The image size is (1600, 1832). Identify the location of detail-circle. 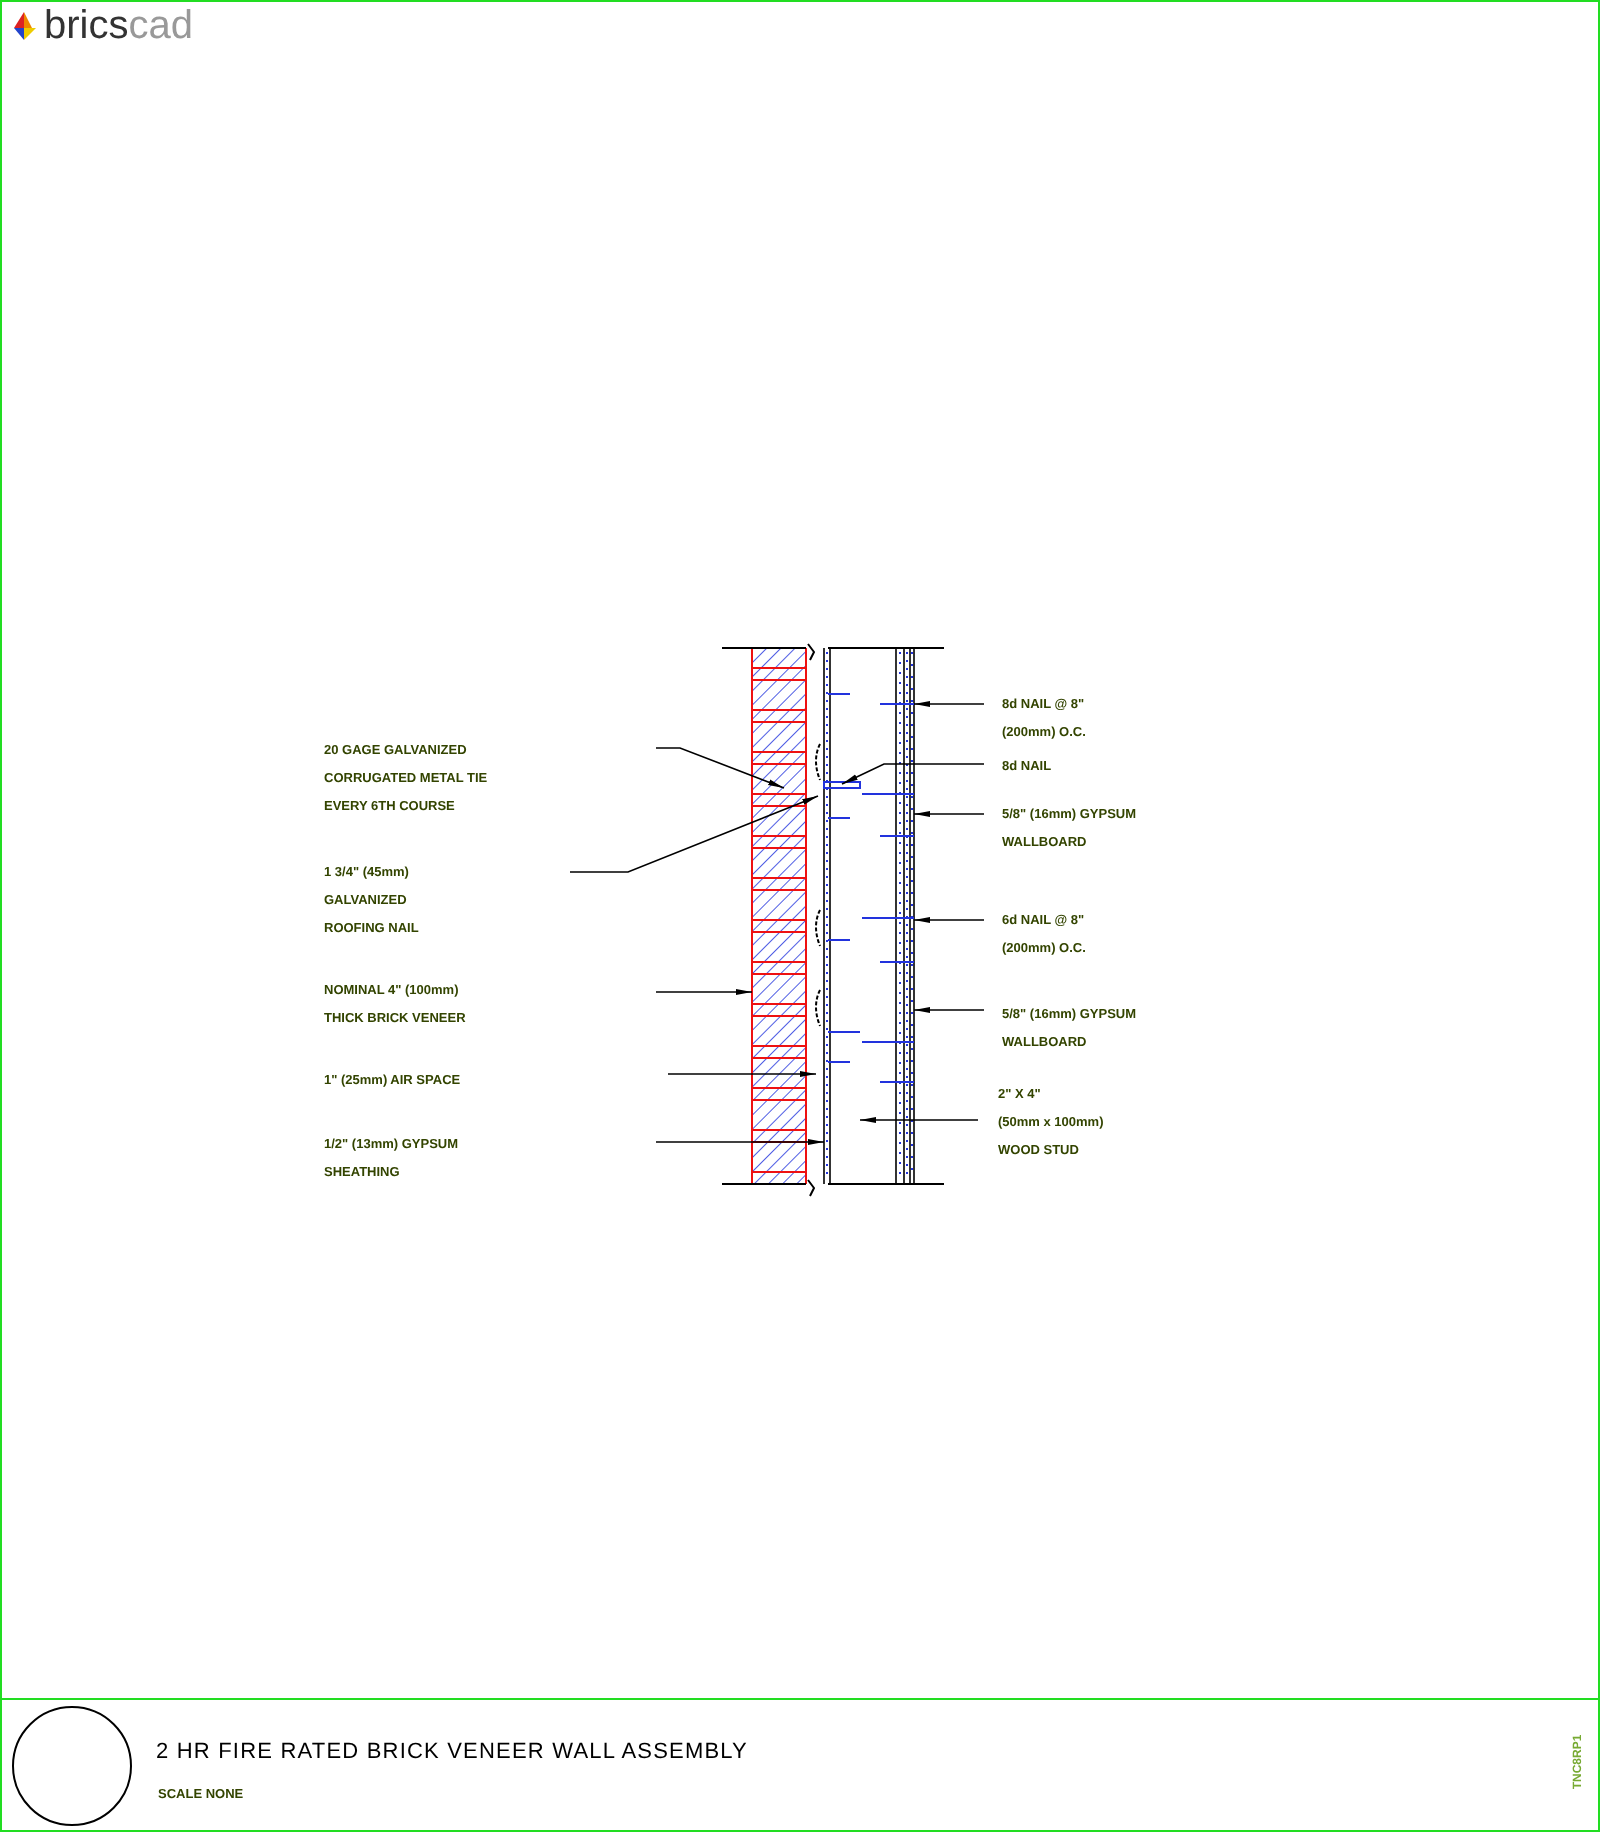
(72, 1765).